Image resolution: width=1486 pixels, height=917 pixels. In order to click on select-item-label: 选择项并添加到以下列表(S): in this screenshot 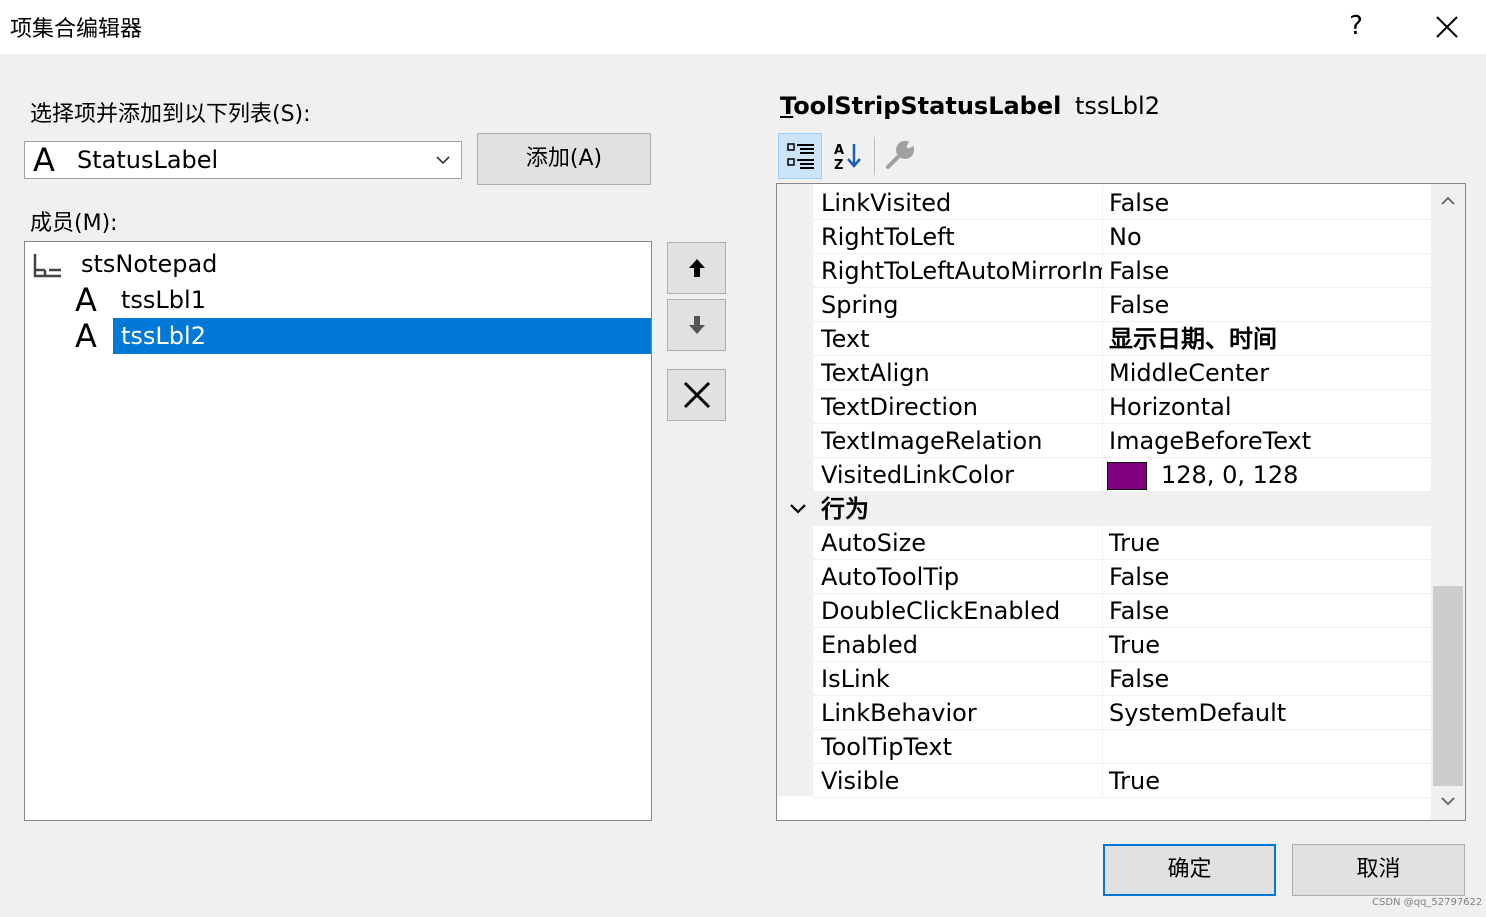, I will do `click(170, 114)`.